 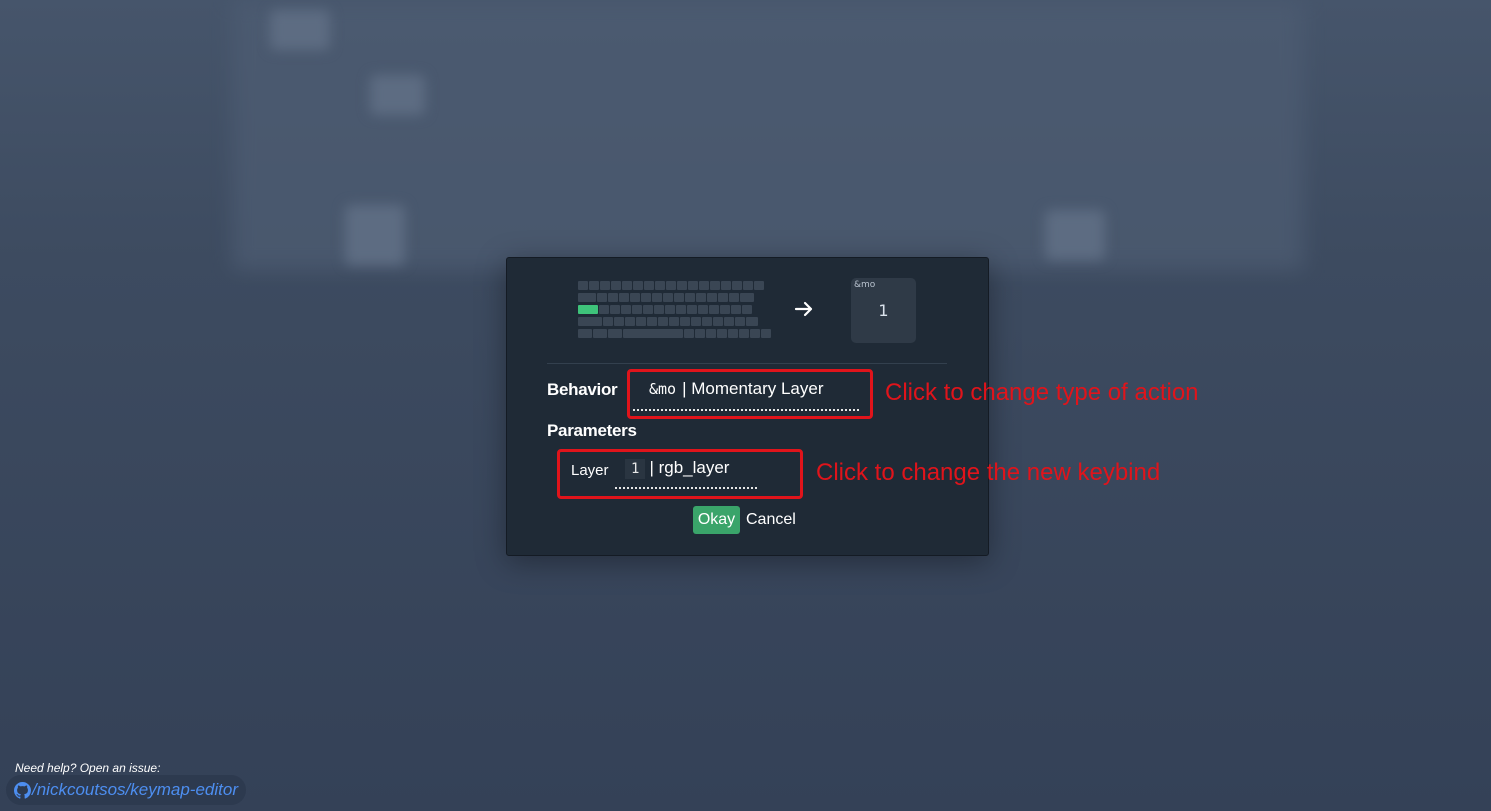 I want to click on parameter-hint: Click to change the new keybind, so click(x=988, y=472).